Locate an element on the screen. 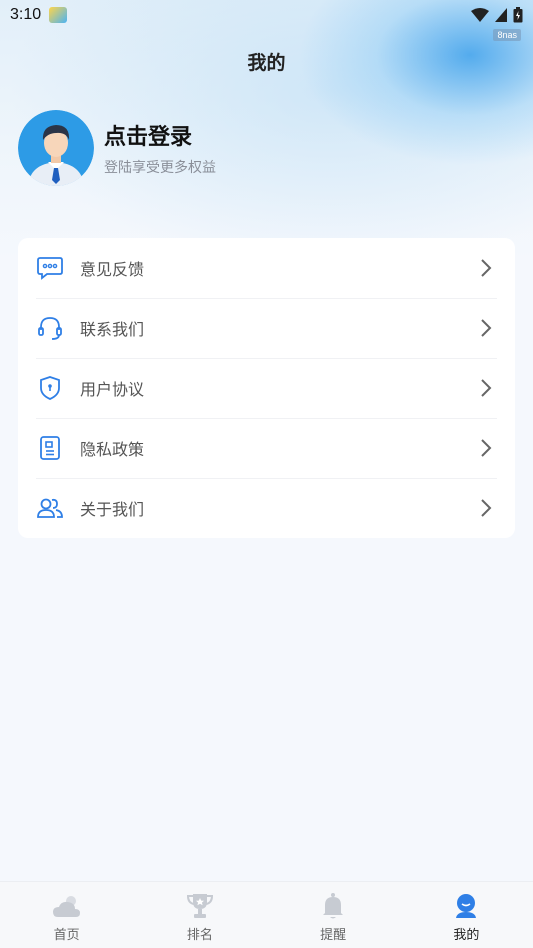 This screenshot has width=533, height=948. menu-item-feedback: 意见反馈 is located at coordinates (266, 268).